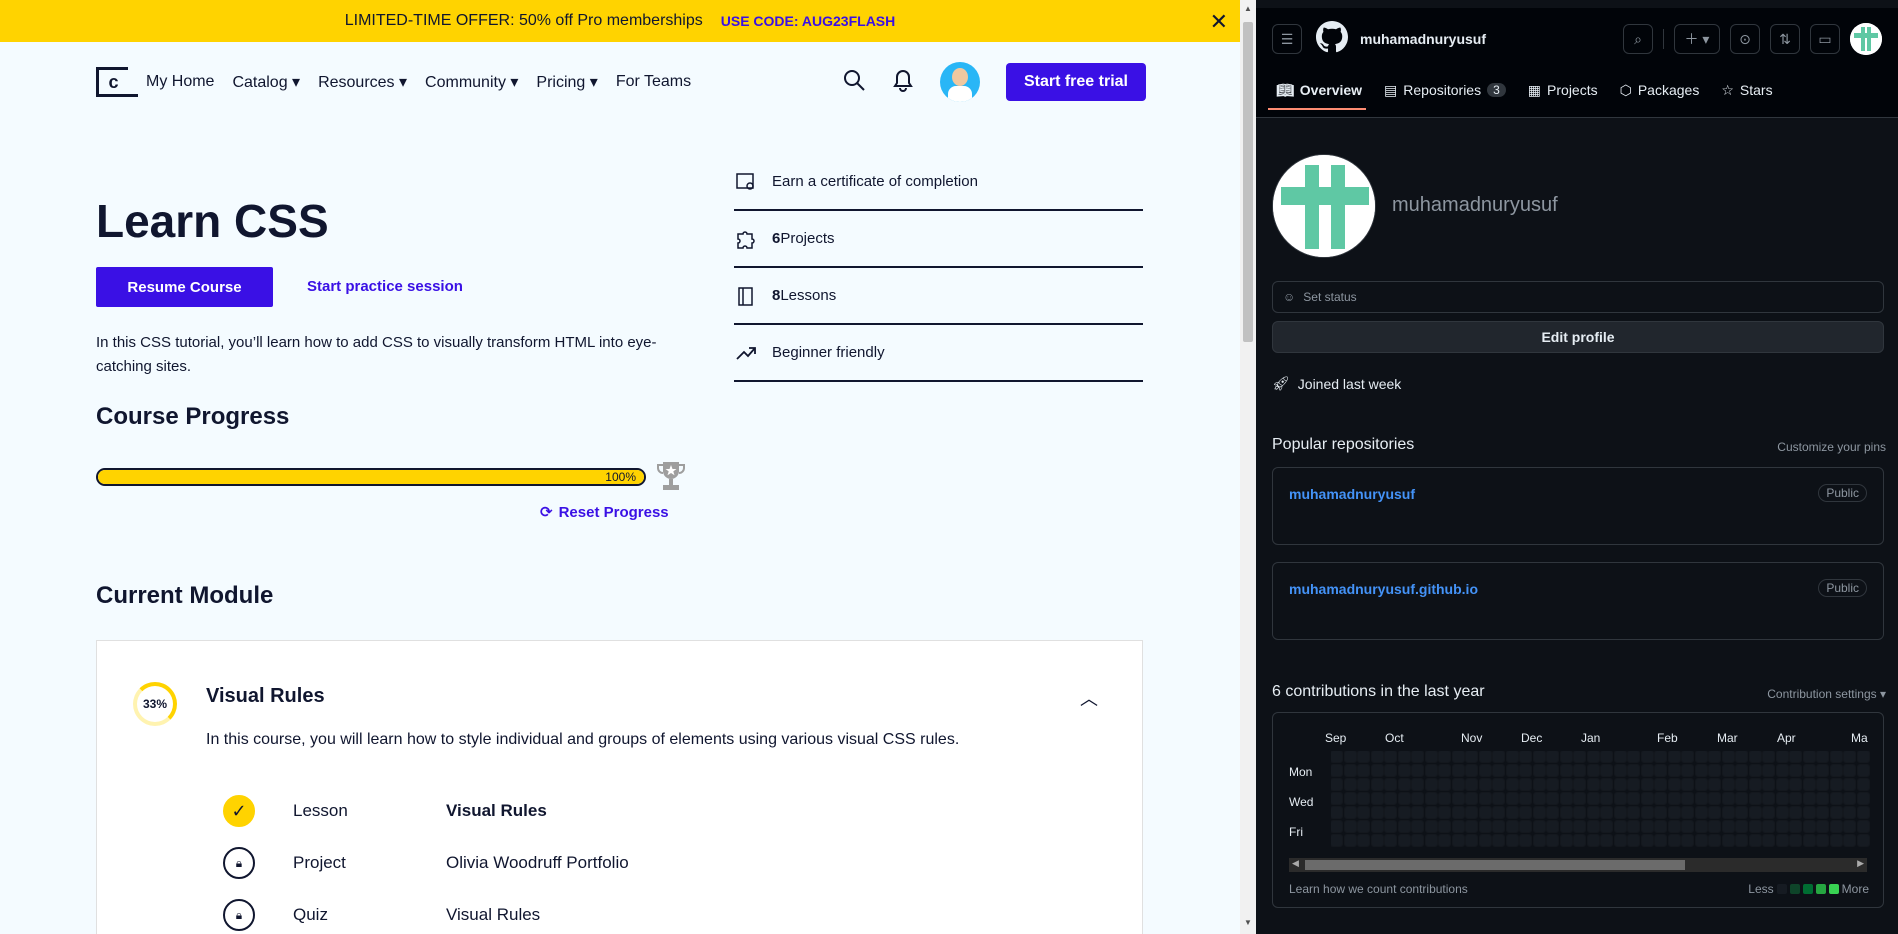  I want to click on progress-fill, so click(371, 477).